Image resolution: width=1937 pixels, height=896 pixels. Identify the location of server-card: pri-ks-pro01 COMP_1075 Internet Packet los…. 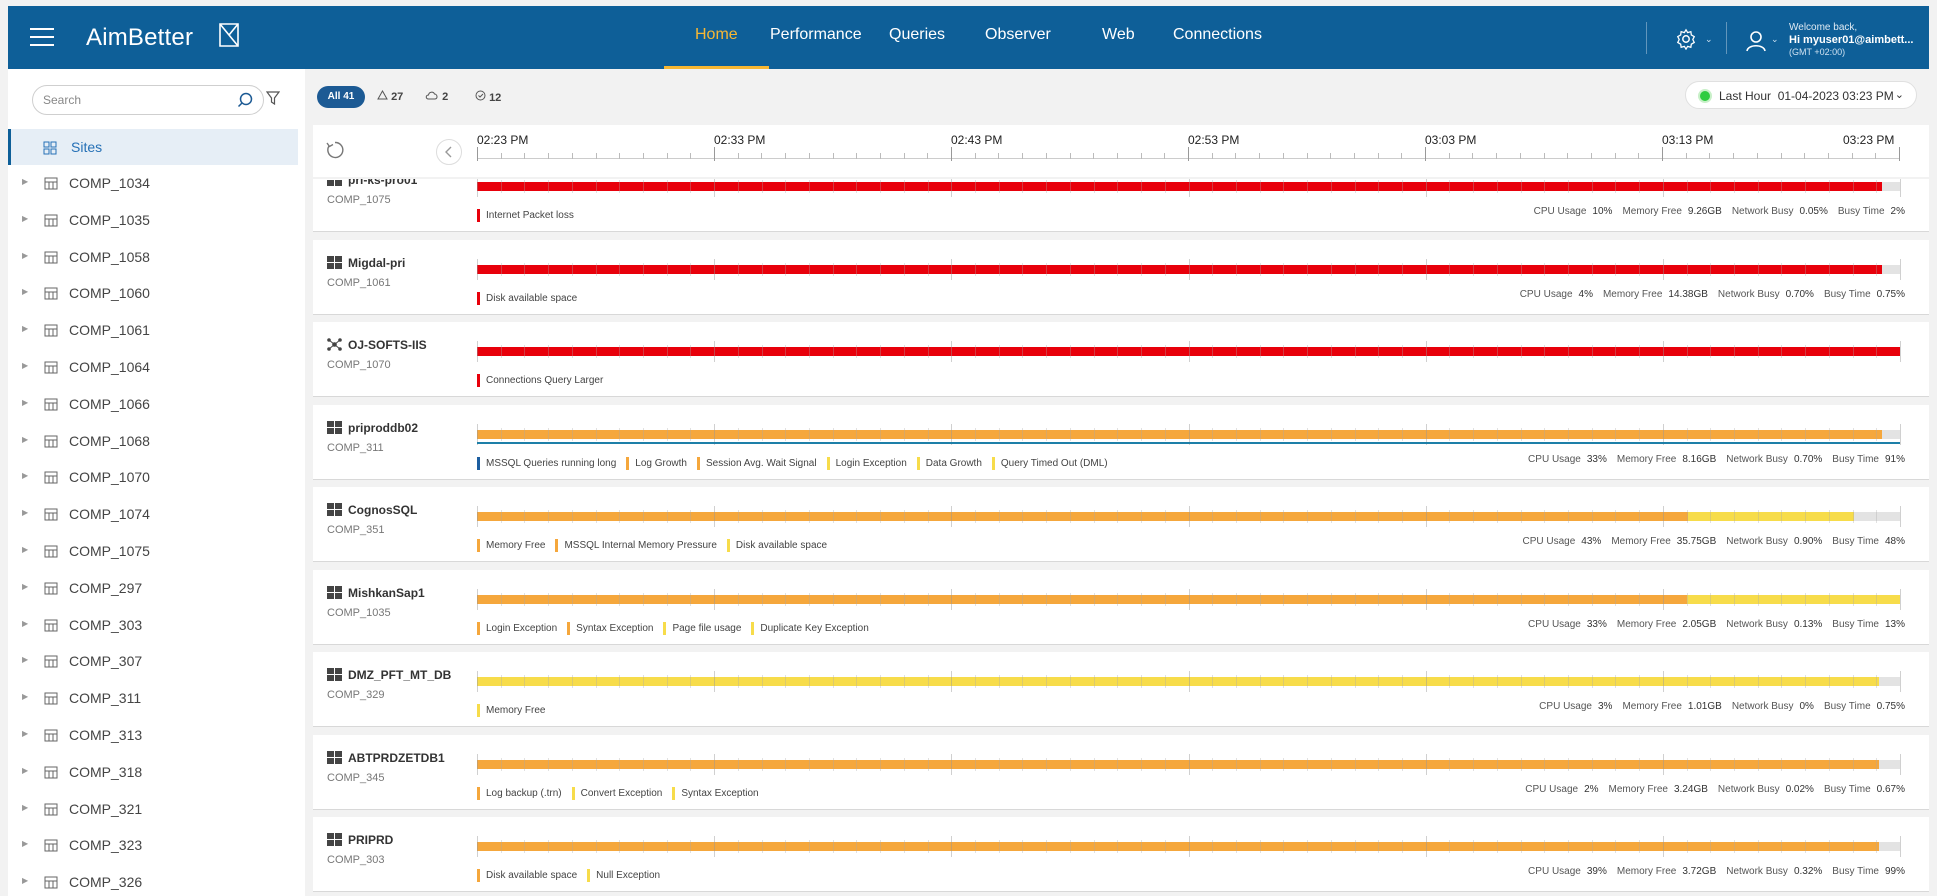
(1121, 205).